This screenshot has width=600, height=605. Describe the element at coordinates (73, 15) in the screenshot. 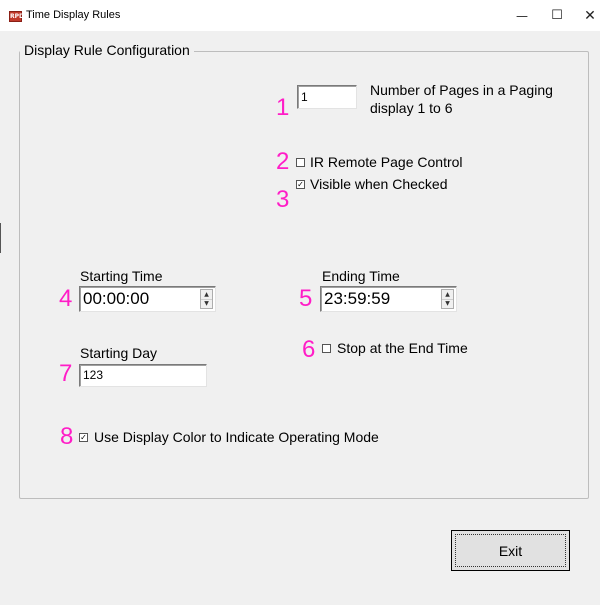

I see `window-title: Time Display Rules` at that location.